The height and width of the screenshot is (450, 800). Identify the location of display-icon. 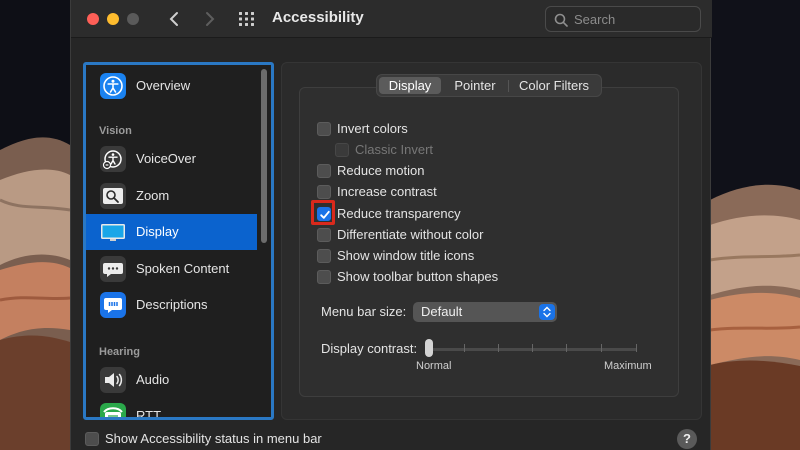
(113, 232).